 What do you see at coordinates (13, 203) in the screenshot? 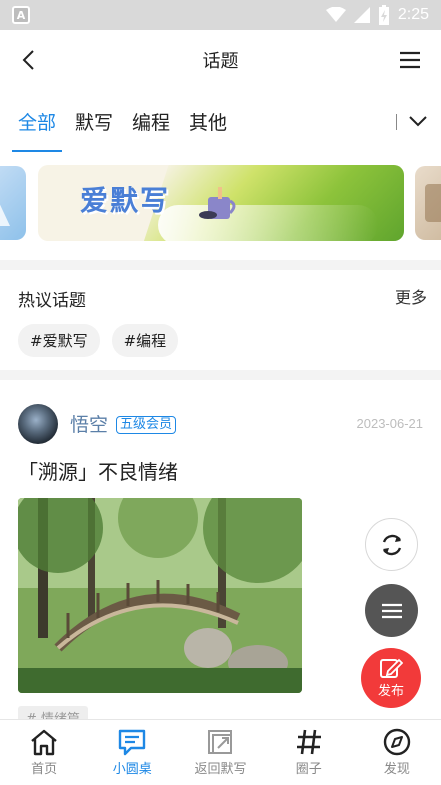
I see `banner-prev-slide` at bounding box center [13, 203].